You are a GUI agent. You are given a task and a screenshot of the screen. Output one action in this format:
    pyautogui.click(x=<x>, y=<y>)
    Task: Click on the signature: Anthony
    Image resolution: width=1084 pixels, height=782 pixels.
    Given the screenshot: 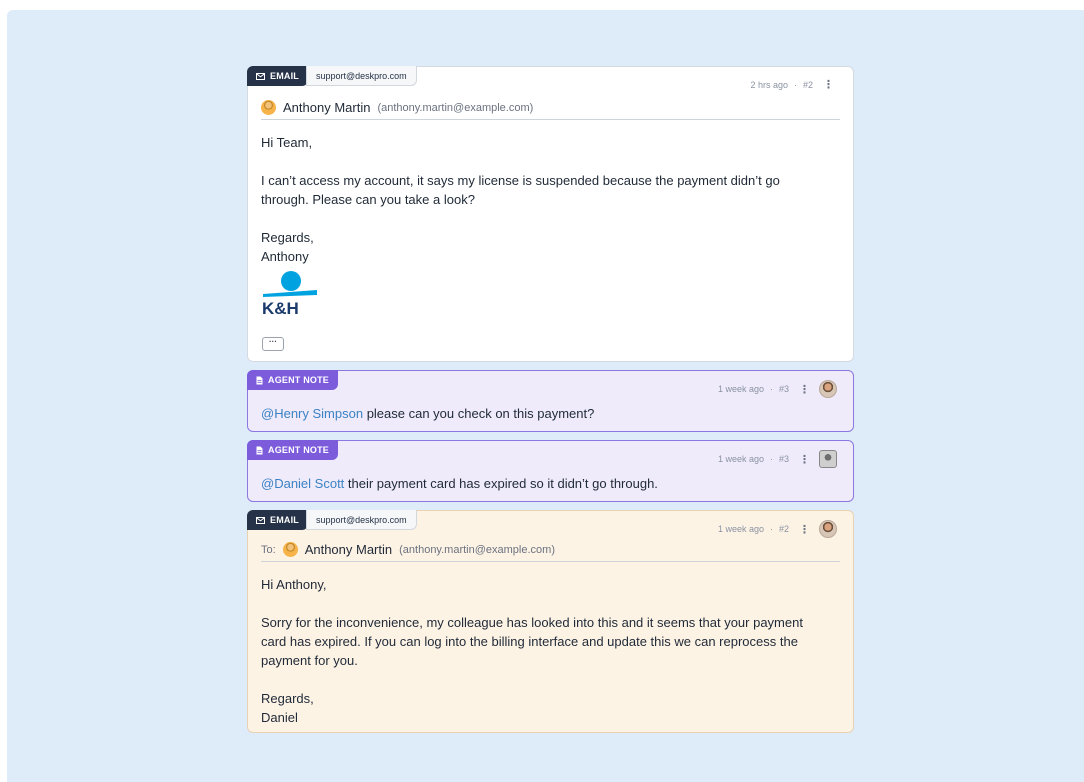 What is the action you would take?
    pyautogui.click(x=285, y=256)
    